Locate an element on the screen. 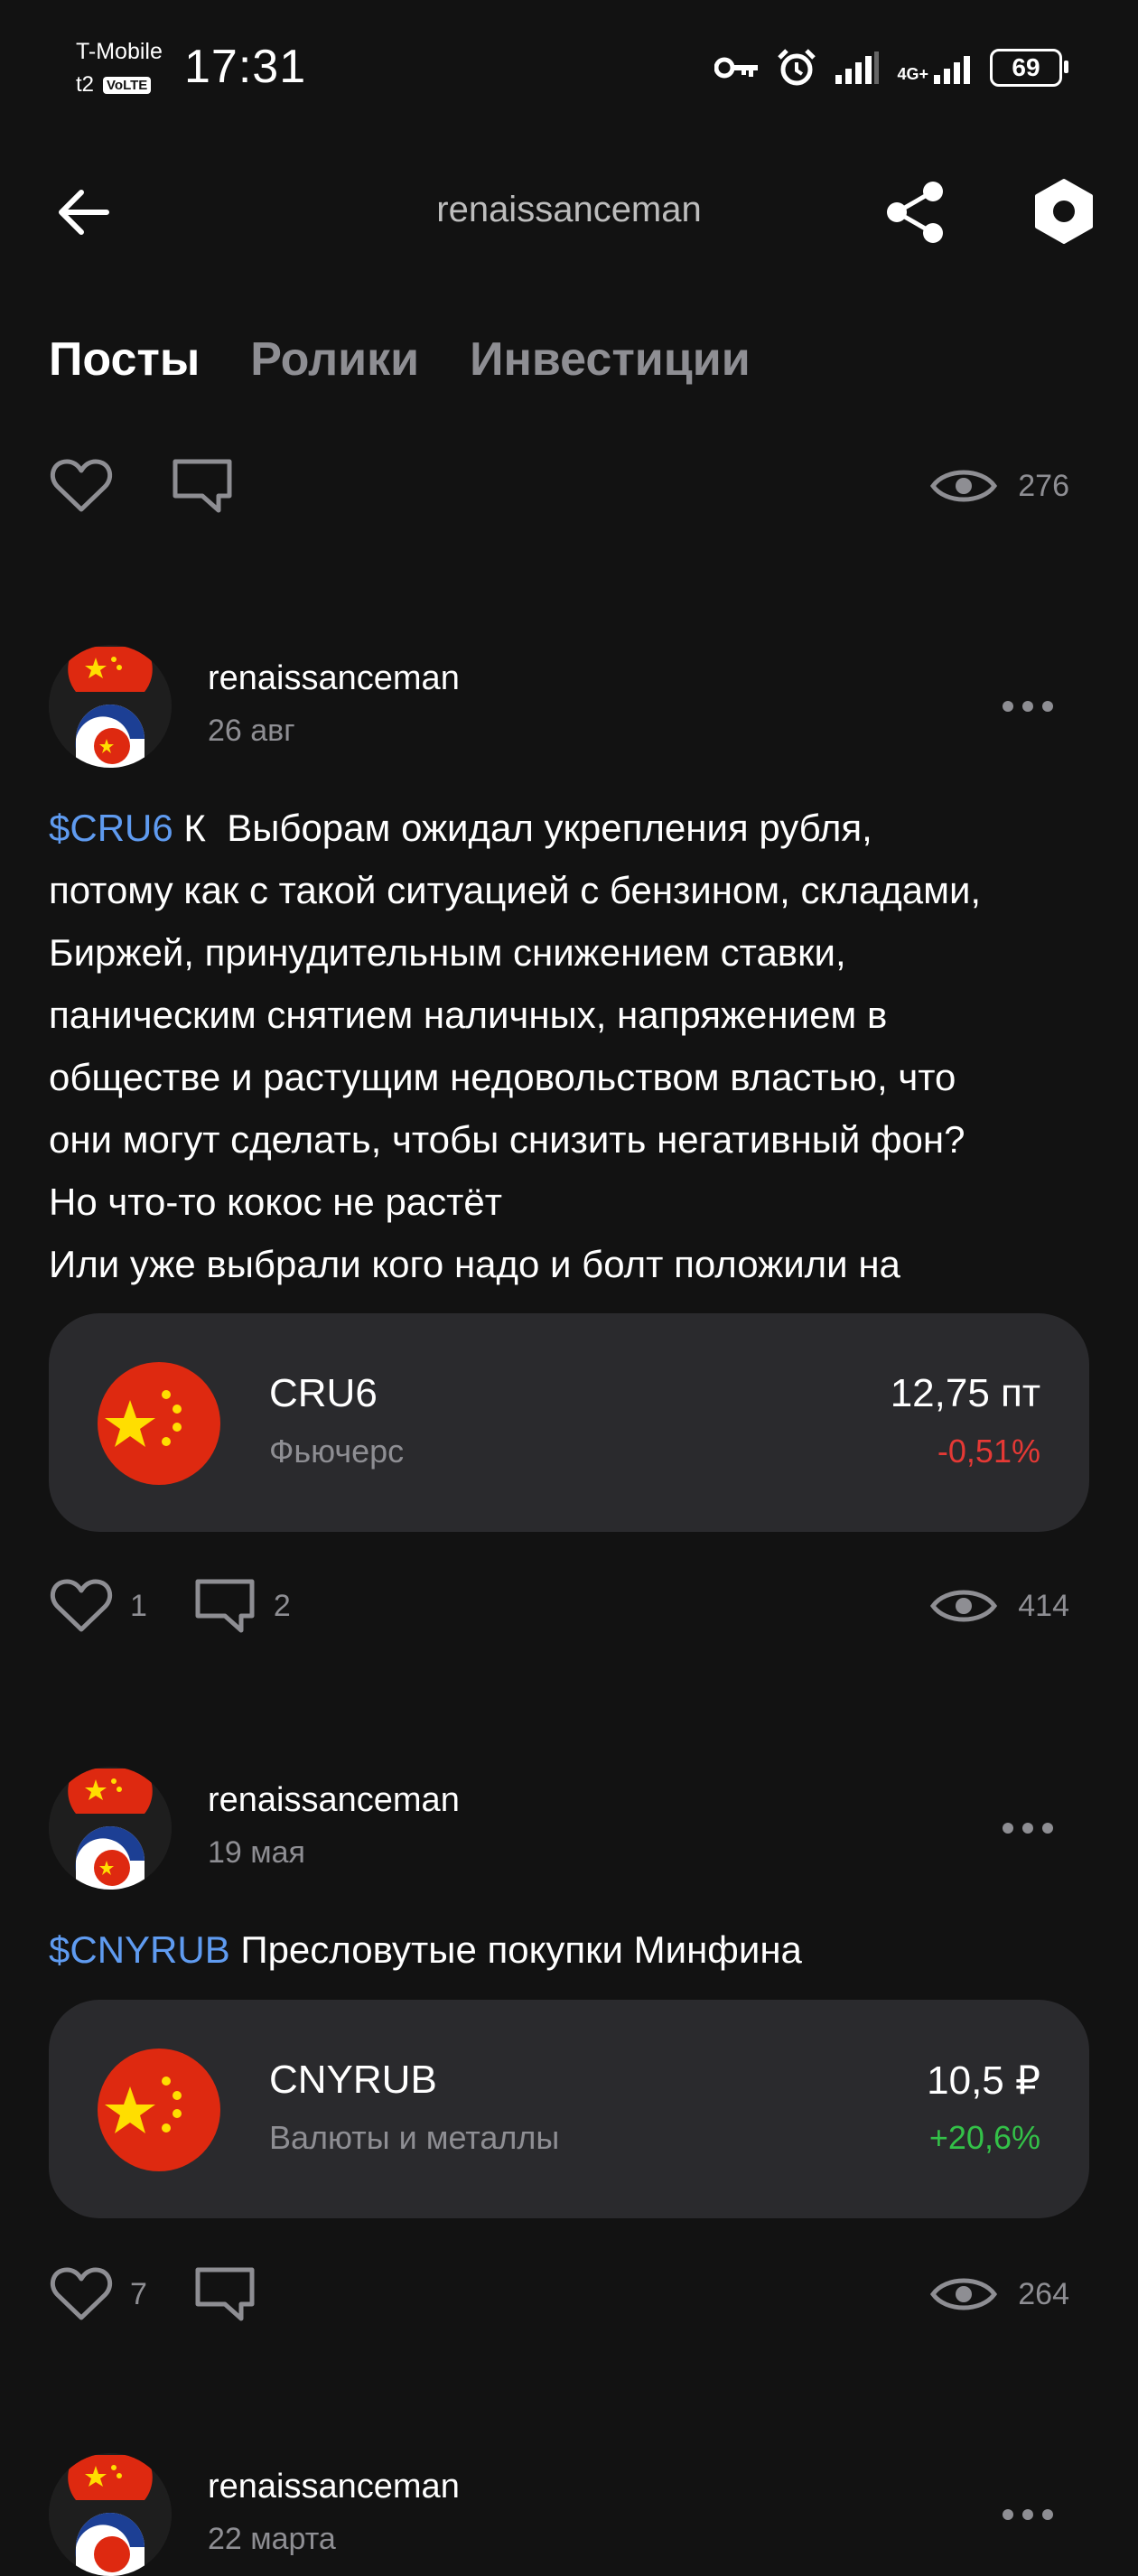  profile-tabs: Посты Ролики Инвестиции is located at coordinates (400, 359).